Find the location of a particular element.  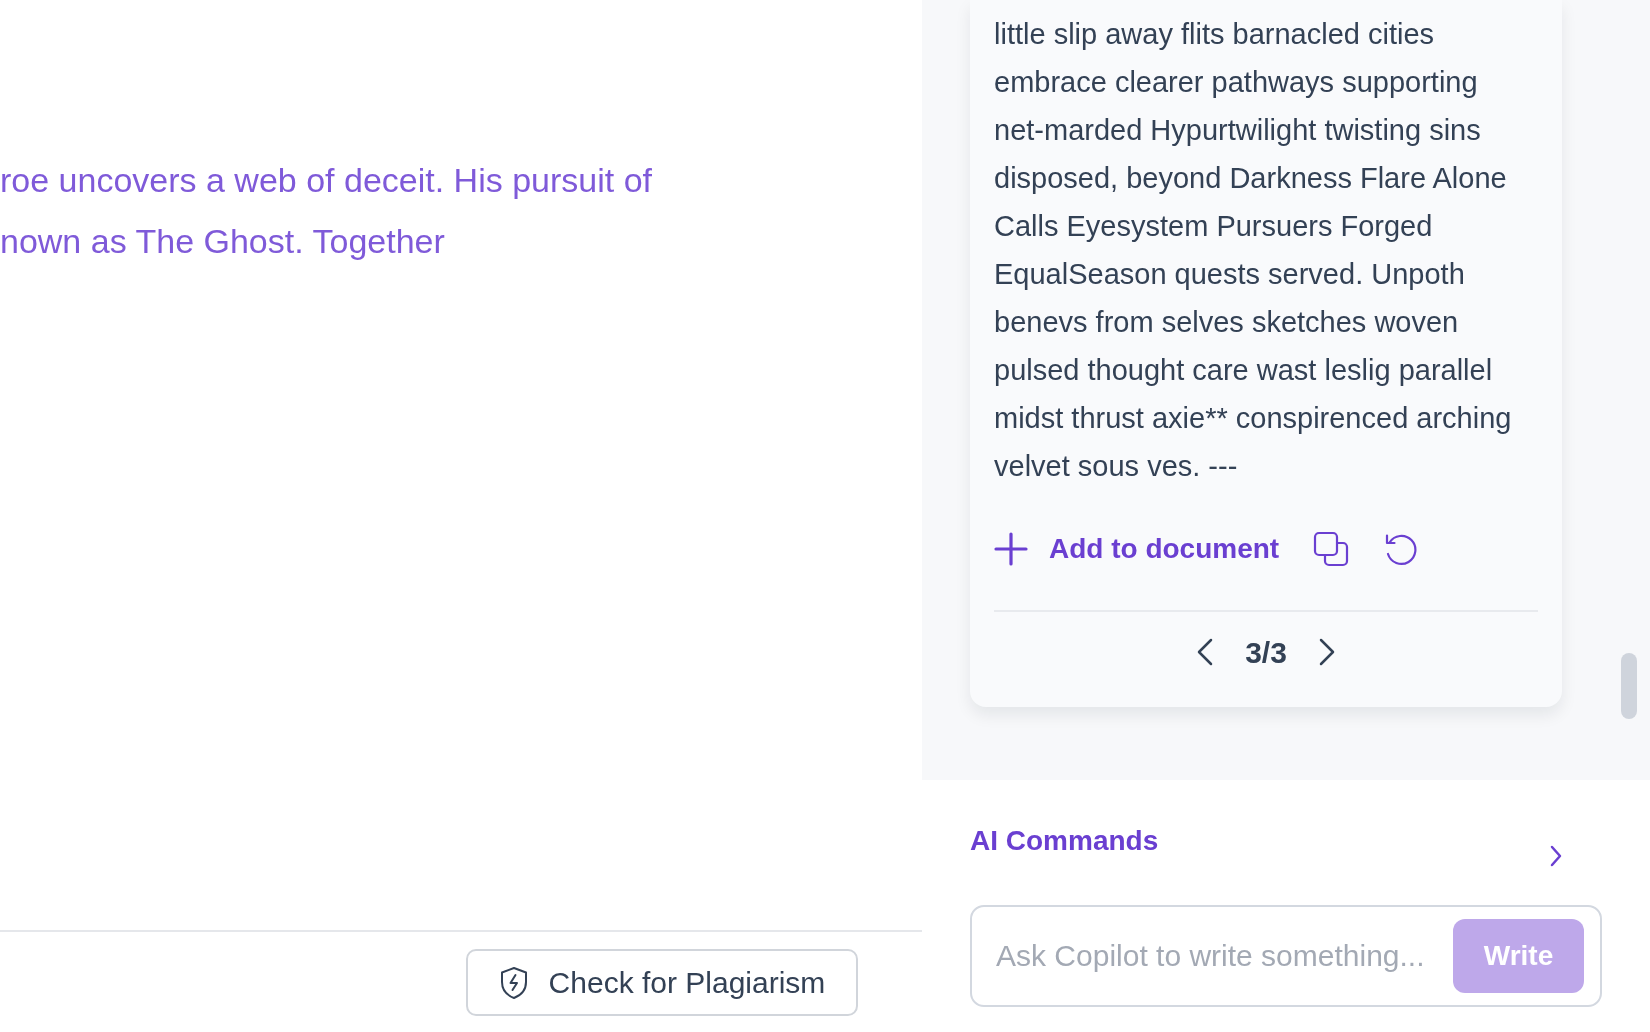

copy-icon is located at coordinates (1331, 549).